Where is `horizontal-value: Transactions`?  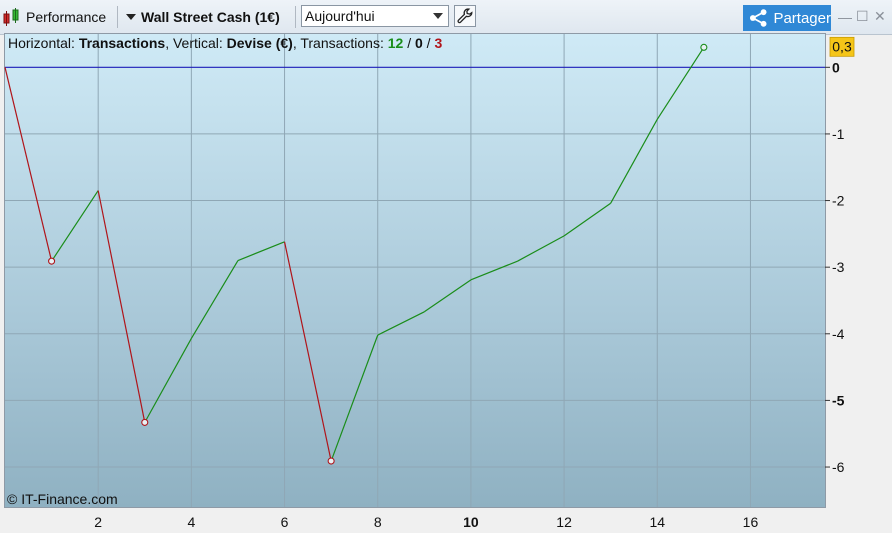 horizontal-value: Transactions is located at coordinates (122, 43).